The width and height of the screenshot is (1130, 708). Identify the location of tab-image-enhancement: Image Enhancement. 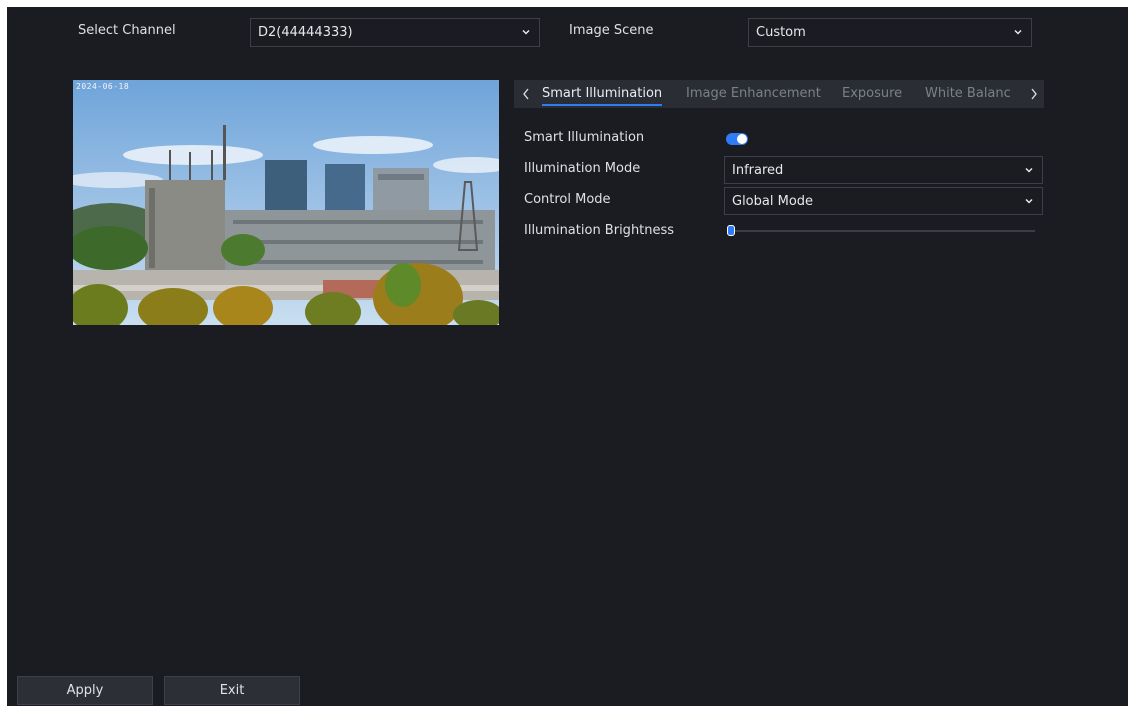
(753, 94).